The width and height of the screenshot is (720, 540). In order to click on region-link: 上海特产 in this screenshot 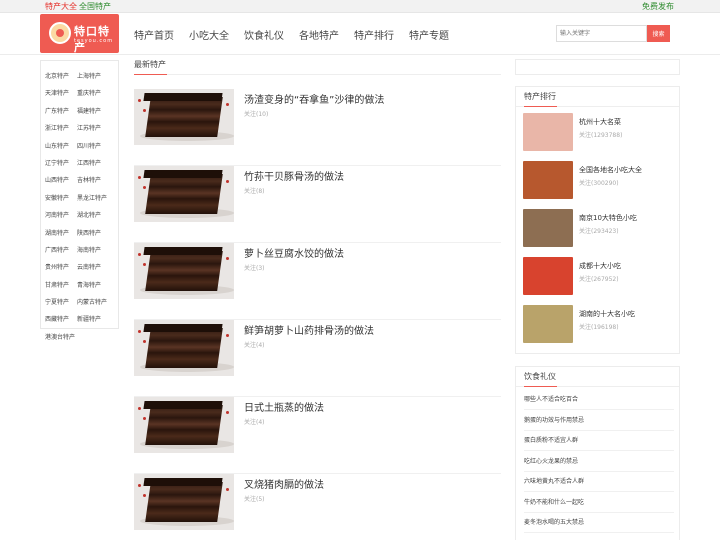, I will do `click(93, 77)`.